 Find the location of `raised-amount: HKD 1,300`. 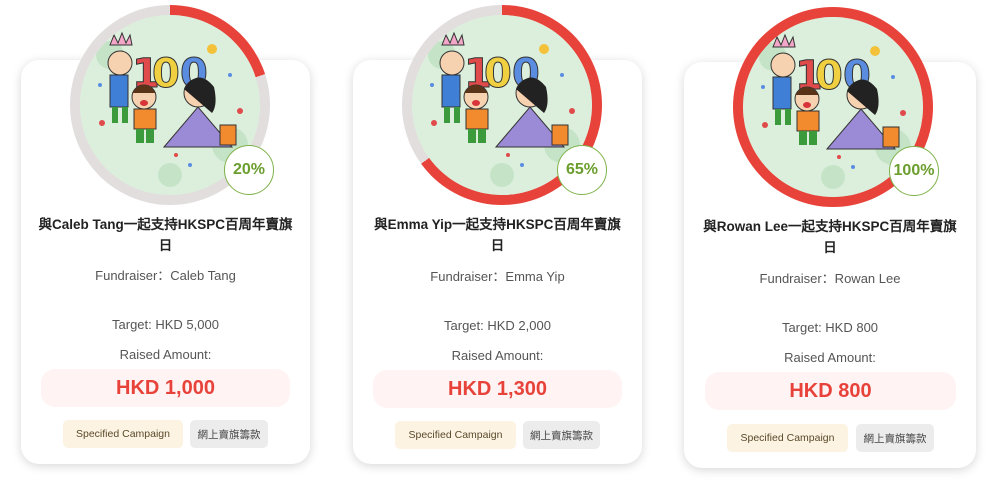

raised-amount: HKD 1,300 is located at coordinates (497, 389).